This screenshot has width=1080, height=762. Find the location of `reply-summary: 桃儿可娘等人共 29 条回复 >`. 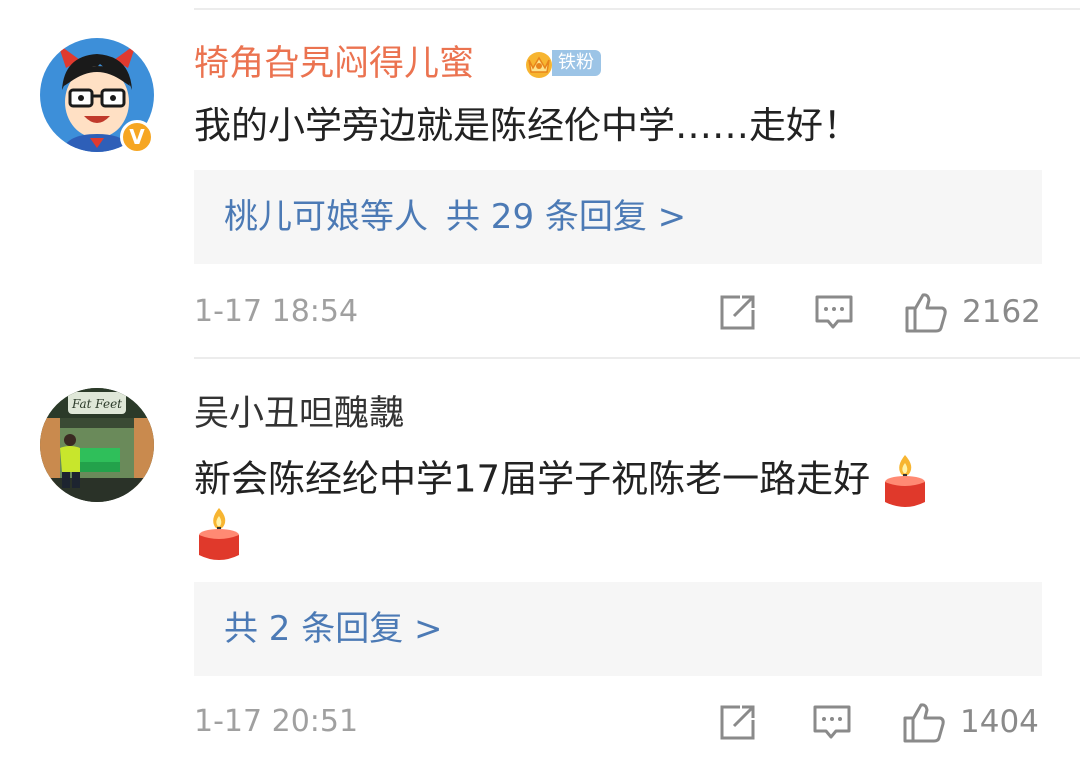

reply-summary: 桃儿可娘等人共 29 条回复 > is located at coordinates (455, 217).